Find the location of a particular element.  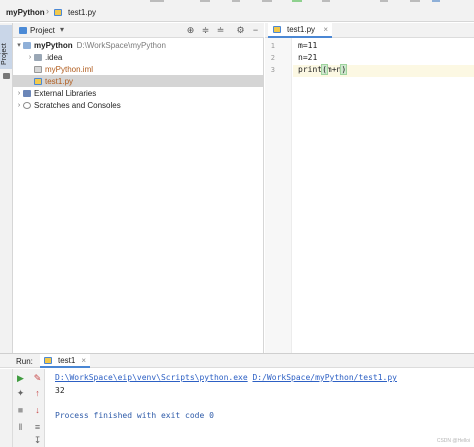

editor-tab-label: test1.py is located at coordinates (301, 29).